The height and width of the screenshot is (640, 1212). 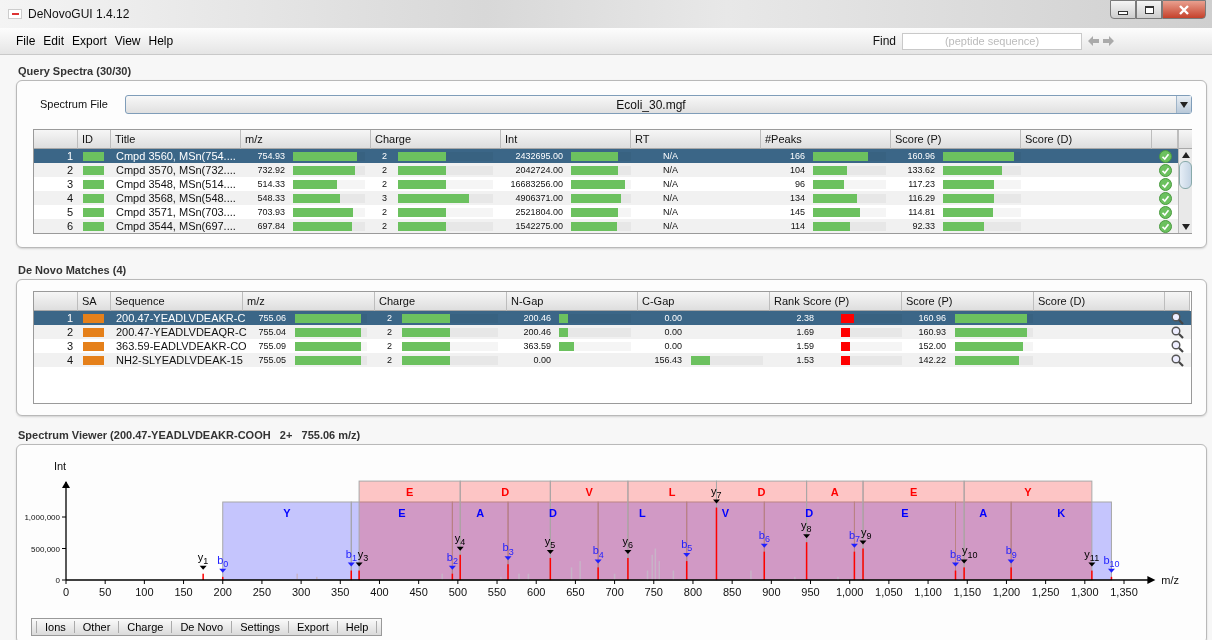 What do you see at coordinates (627, 541) in the screenshot?
I see `ion-label: y$_{6}$` at bounding box center [627, 541].